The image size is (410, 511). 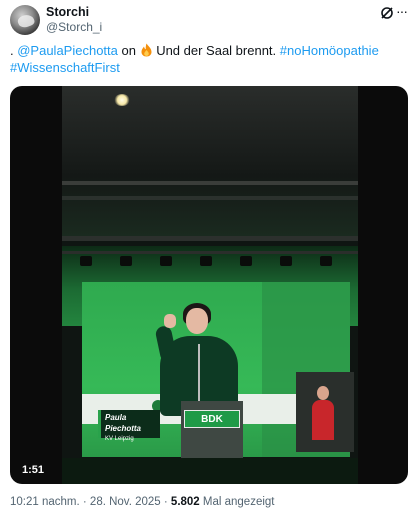 I want to click on tweet-time: 10:21 nachm., so click(x=45, y=502).